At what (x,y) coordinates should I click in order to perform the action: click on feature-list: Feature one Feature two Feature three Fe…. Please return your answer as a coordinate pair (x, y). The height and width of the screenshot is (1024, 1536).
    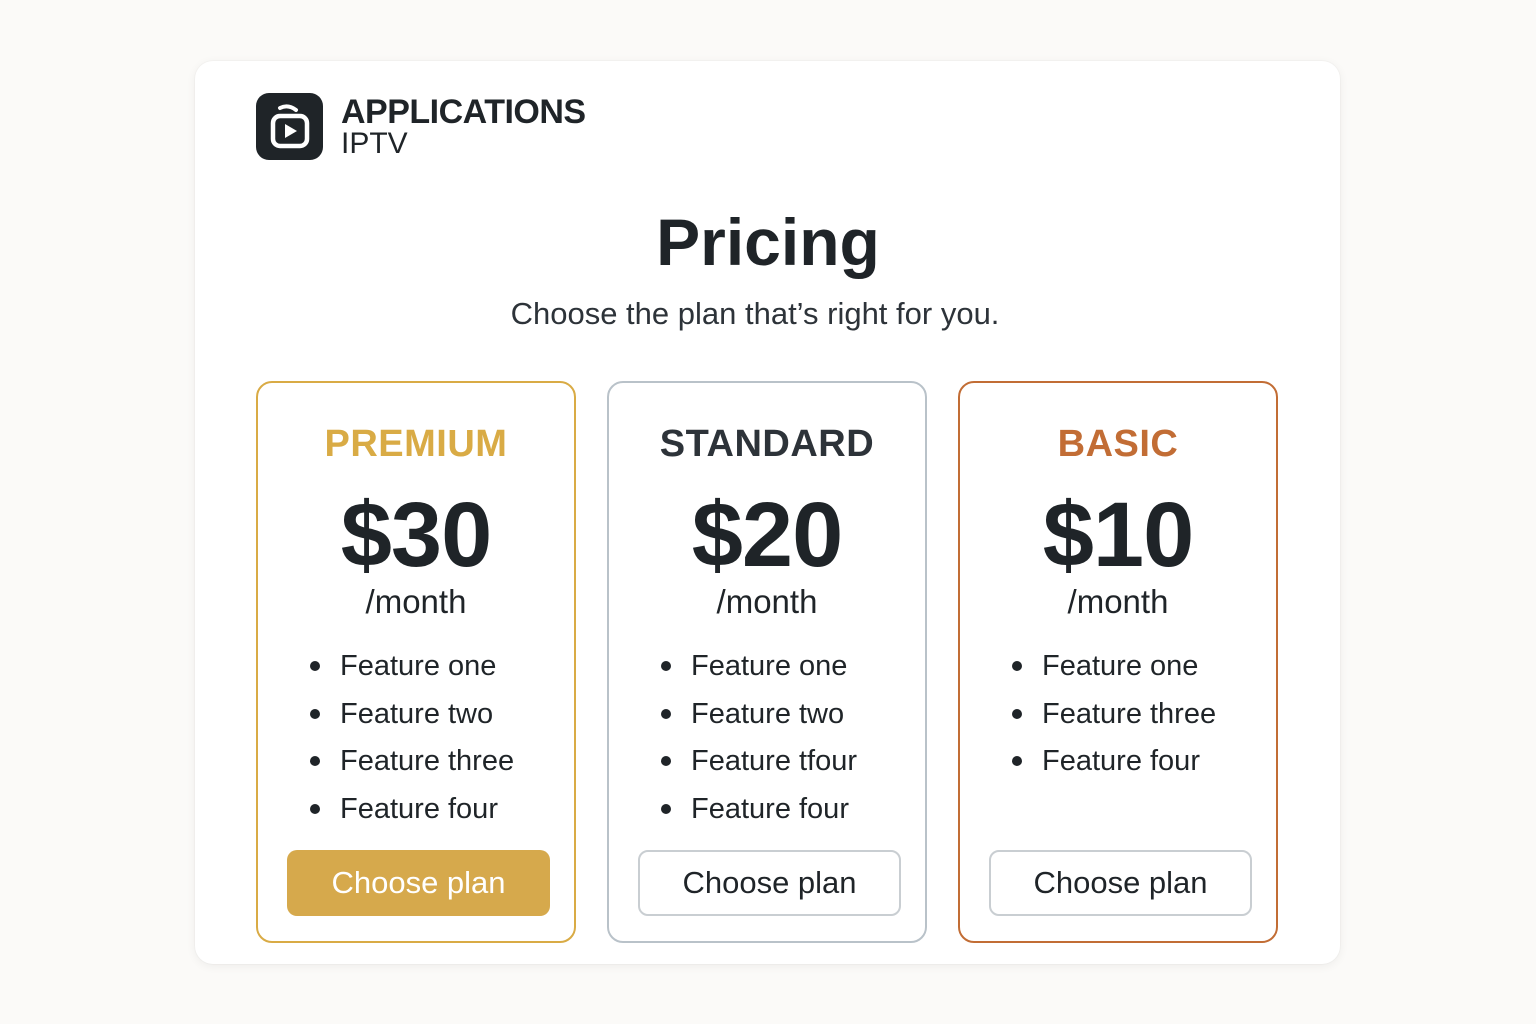
    Looking at the image, I should click on (411, 742).